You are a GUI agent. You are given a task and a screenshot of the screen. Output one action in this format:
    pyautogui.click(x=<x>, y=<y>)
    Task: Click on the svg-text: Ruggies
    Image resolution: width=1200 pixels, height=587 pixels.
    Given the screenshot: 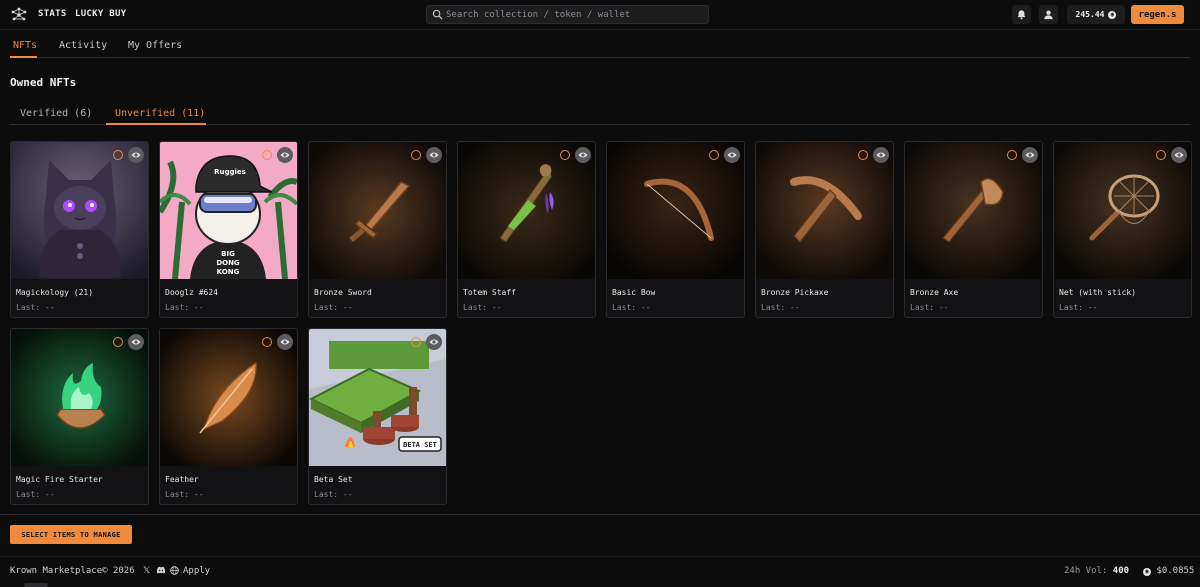 What is the action you would take?
    pyautogui.click(x=230, y=172)
    